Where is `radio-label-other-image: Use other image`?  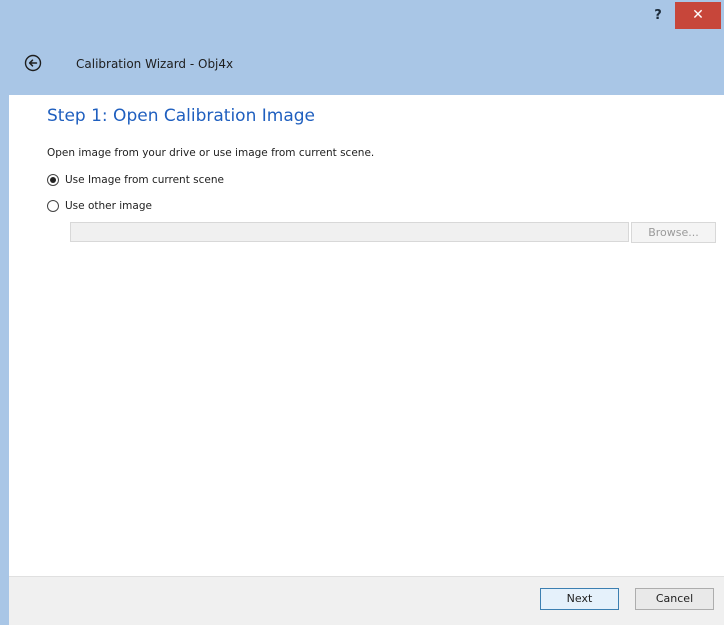
radio-label-other-image: Use other image is located at coordinates (108, 206).